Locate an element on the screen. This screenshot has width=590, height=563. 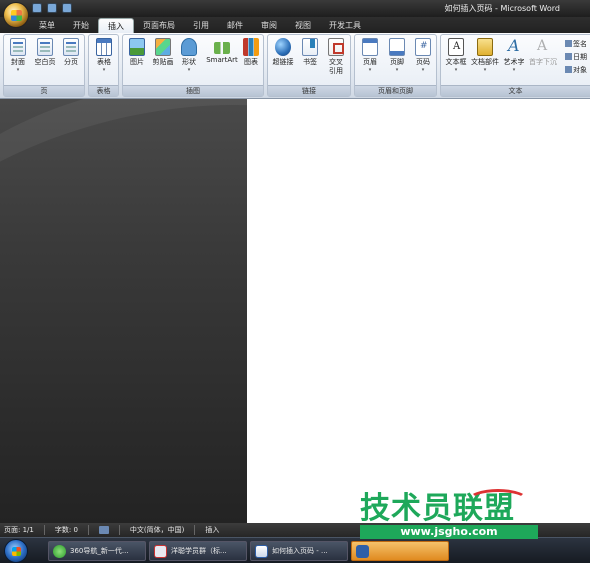
clip-art-icon is located at coordinates (163, 47).